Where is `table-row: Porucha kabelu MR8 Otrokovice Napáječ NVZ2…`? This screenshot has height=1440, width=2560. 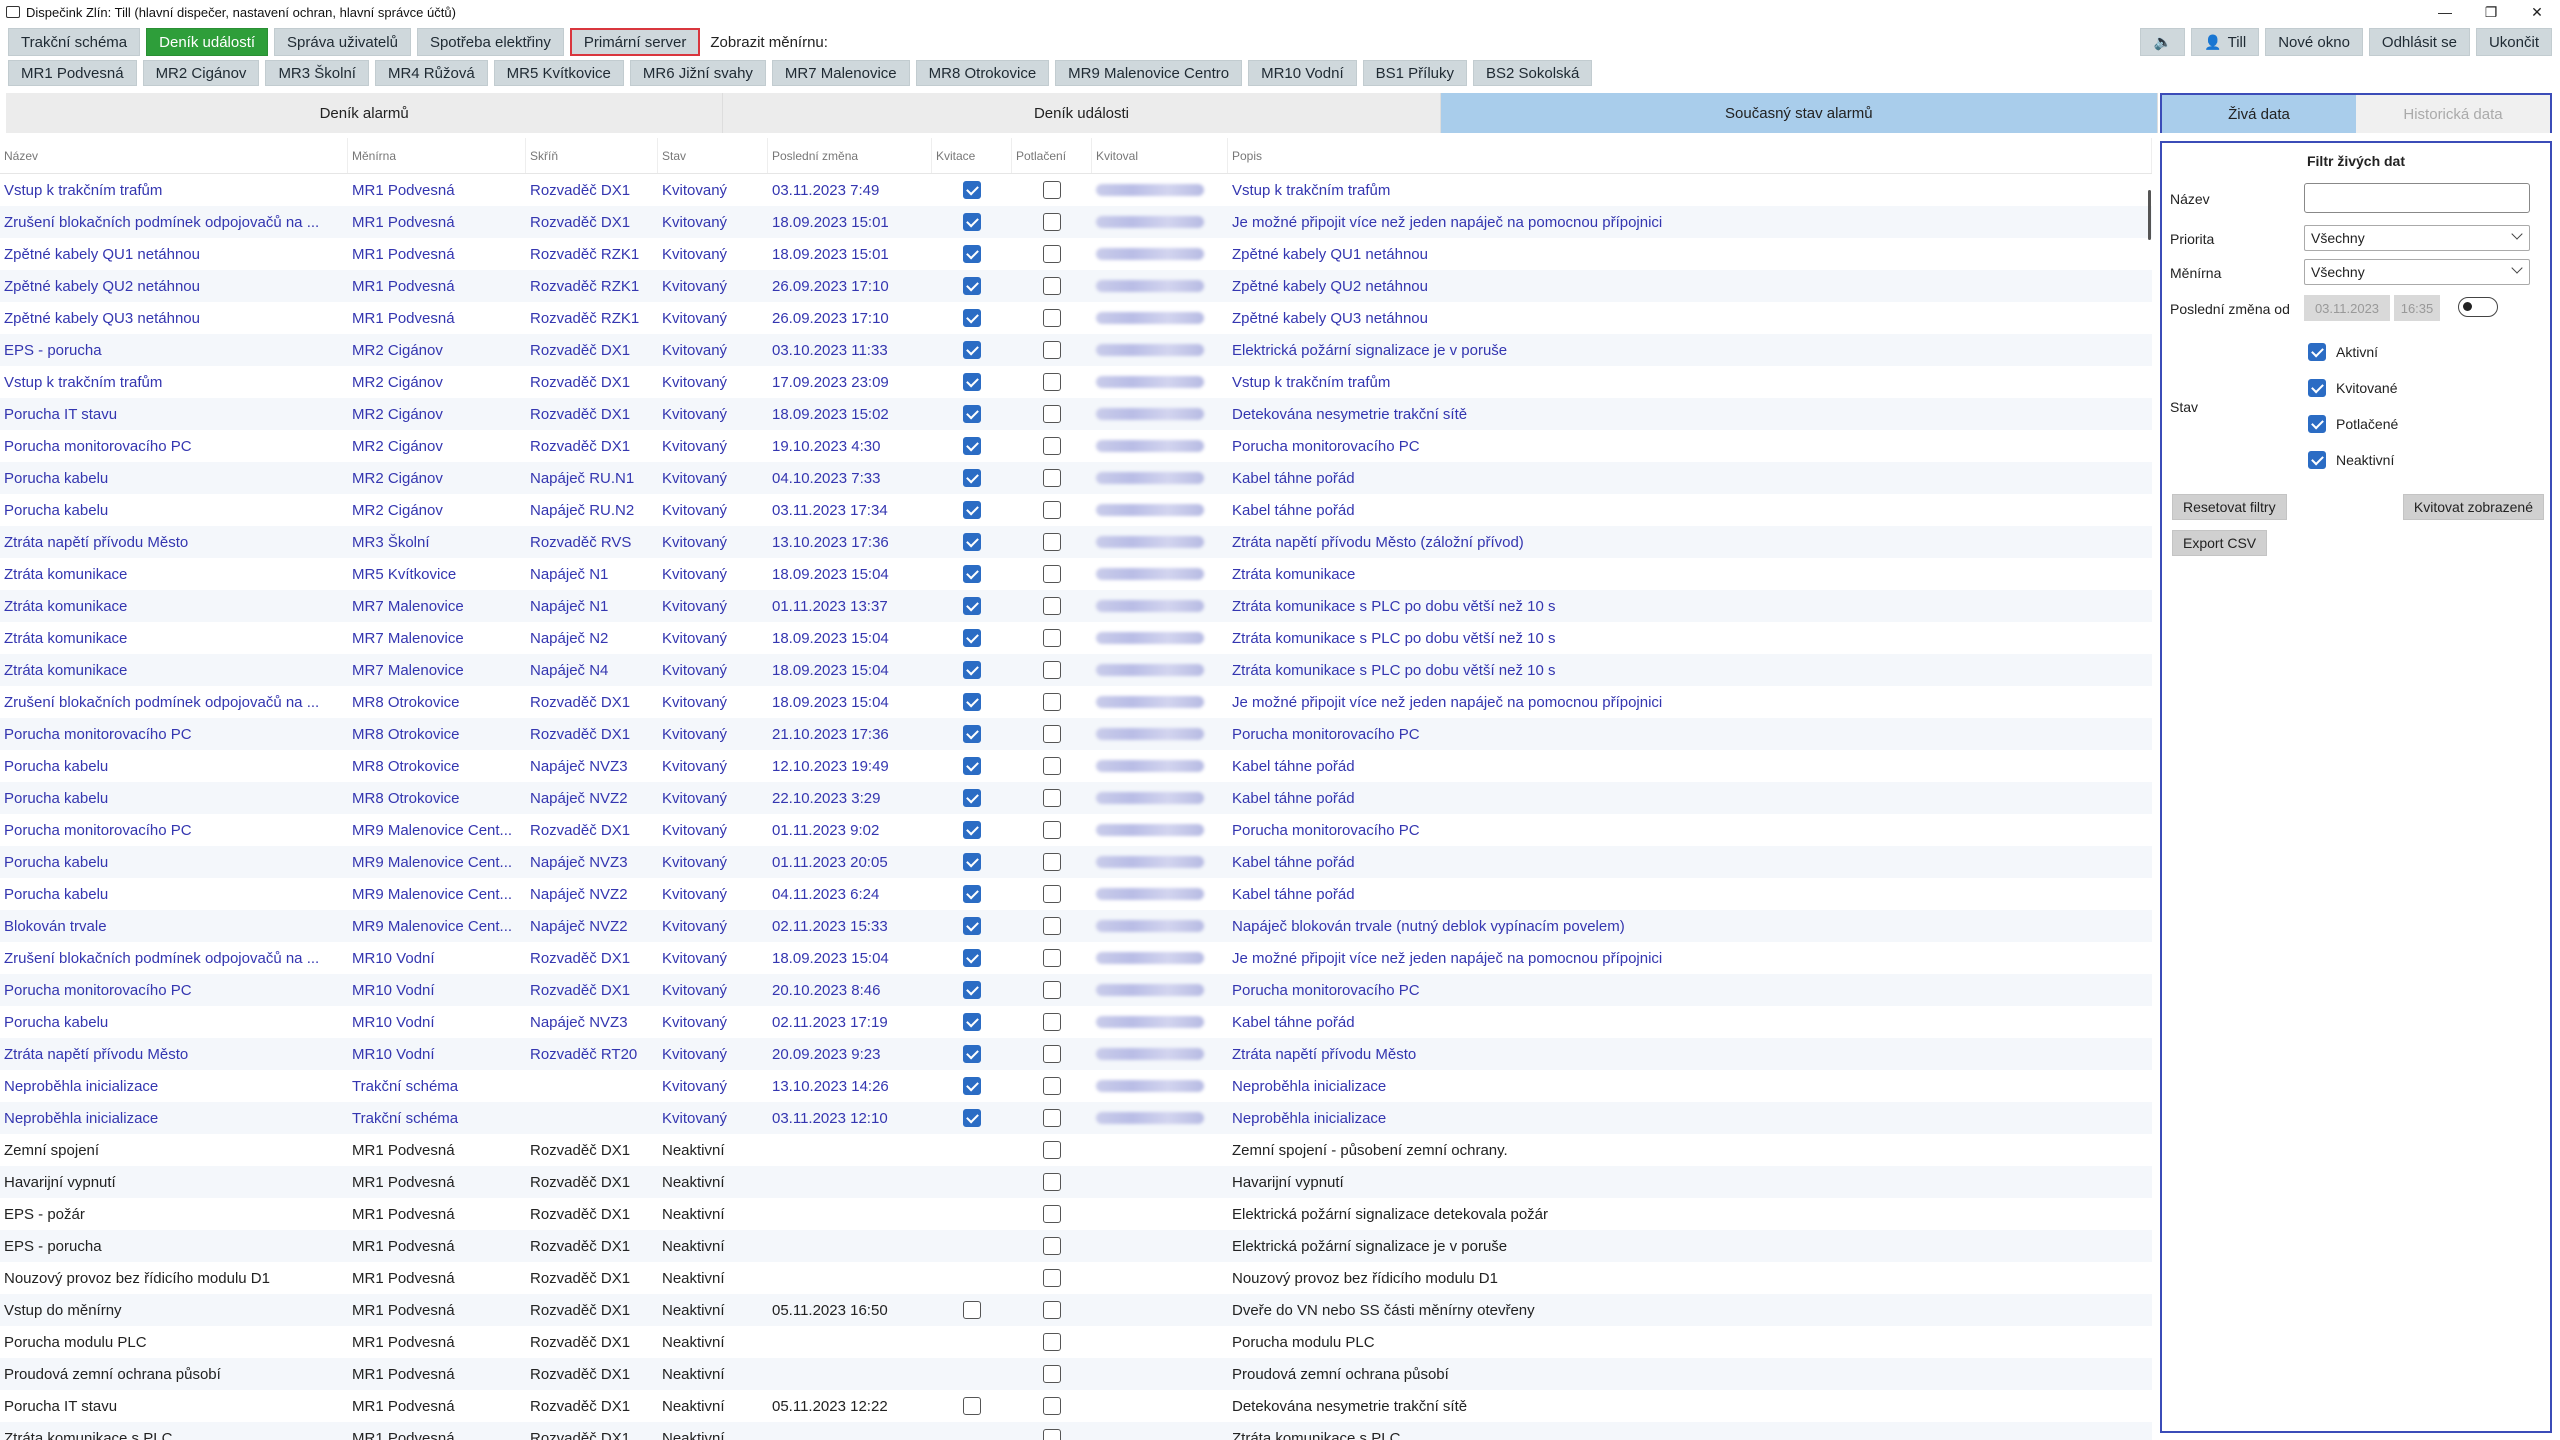
table-row: Porucha kabelu MR8 Otrokovice Napáječ NVZ2… is located at coordinates (1076, 798).